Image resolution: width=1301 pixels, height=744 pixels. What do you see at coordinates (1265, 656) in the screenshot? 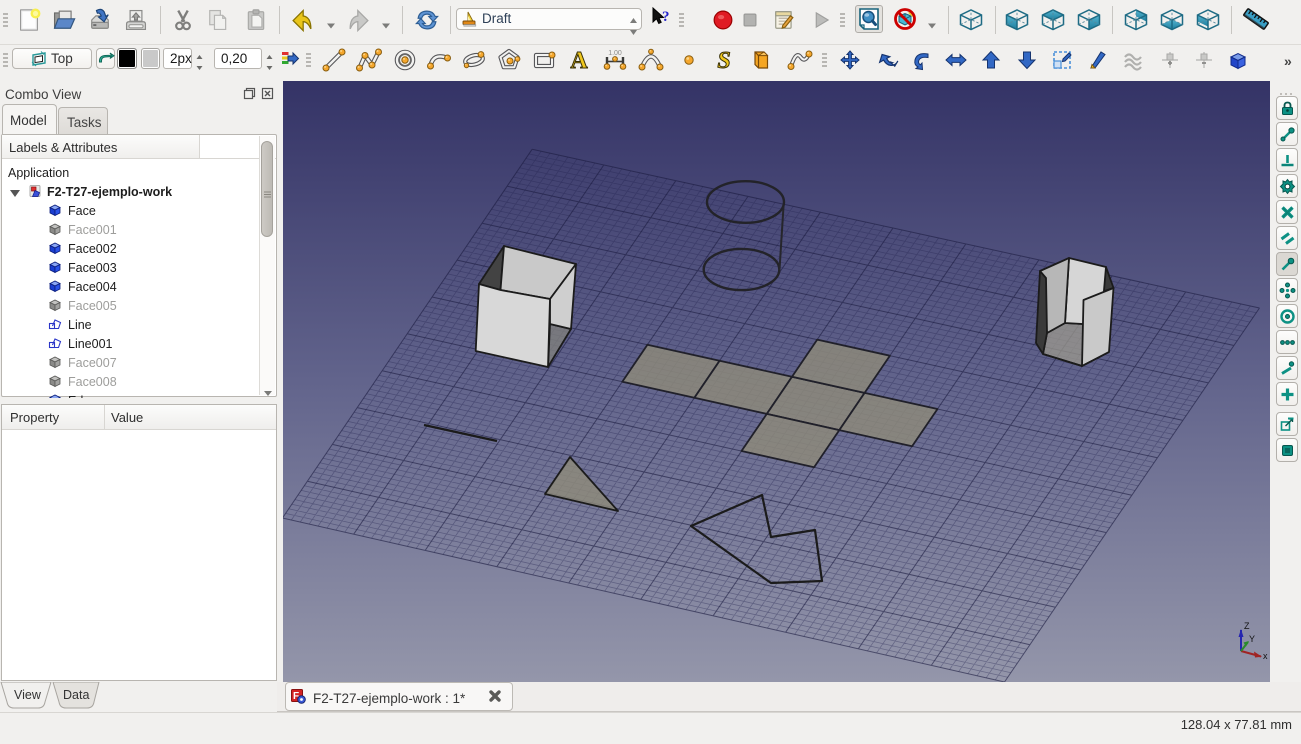
I see `svg-text: x` at bounding box center [1265, 656].